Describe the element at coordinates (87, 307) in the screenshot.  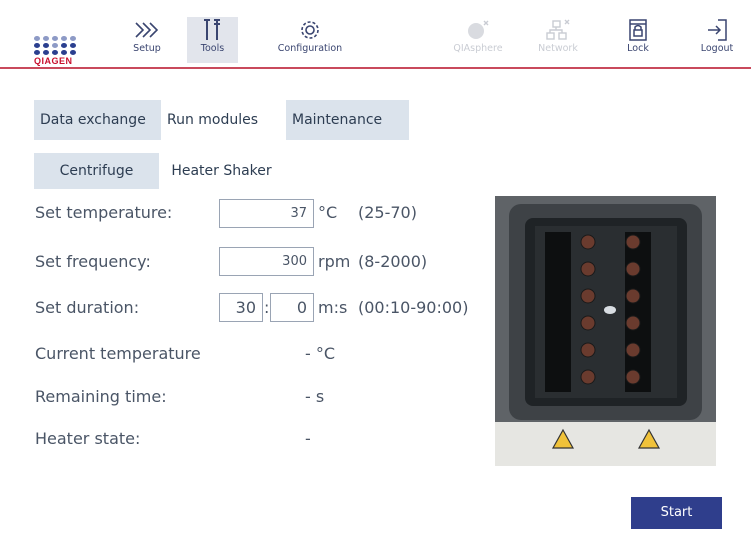
I see `duration-label: Set duration:` at that location.